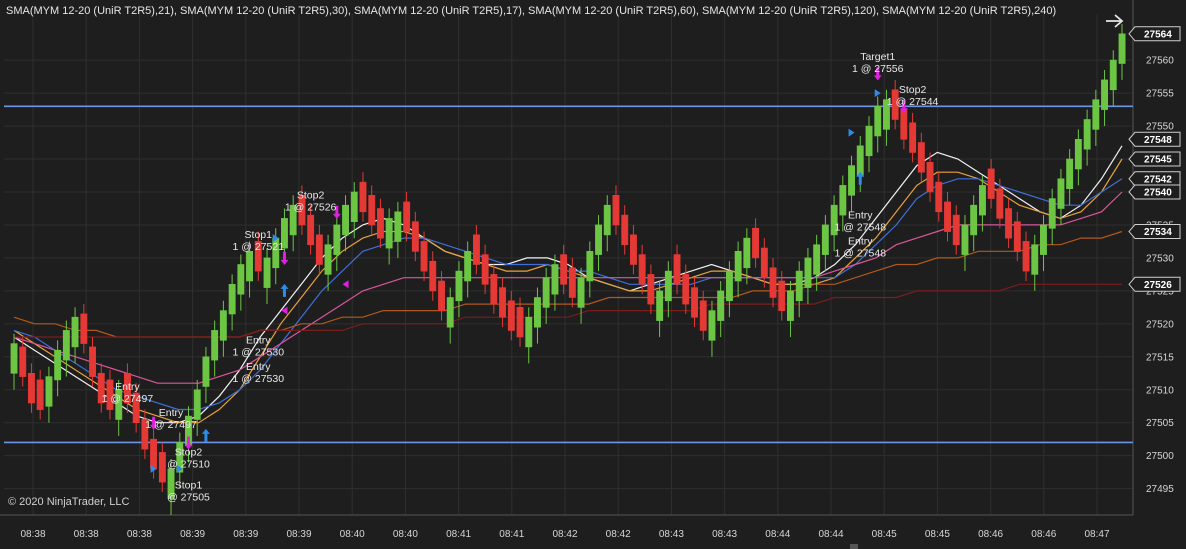 Image resolution: width=1186 pixels, height=549 pixels. Describe the element at coordinates (1160, 456) in the screenshot. I see `price-tick-label: 27500` at that location.